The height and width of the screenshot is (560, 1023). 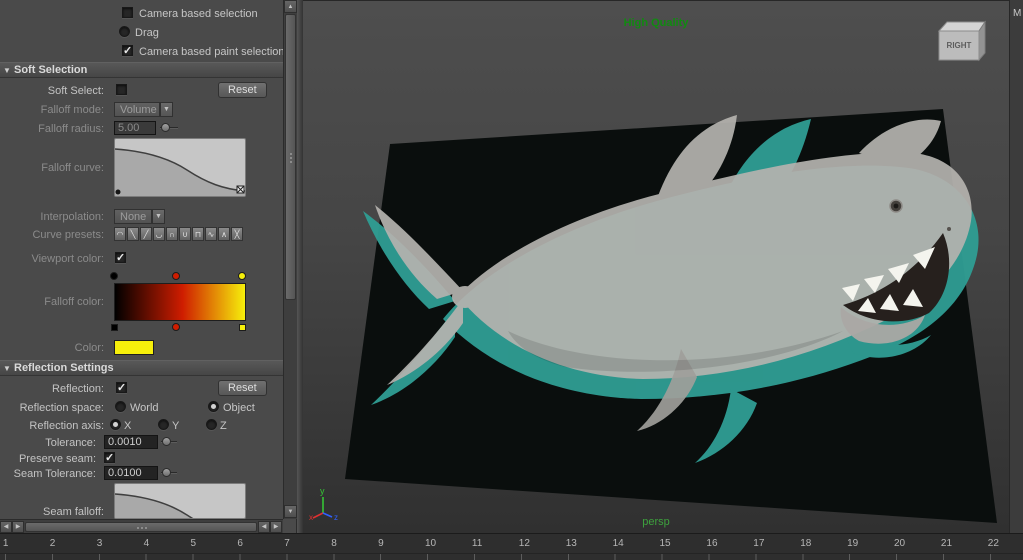 What do you see at coordinates (134, 347) in the screenshot?
I see `color-swatch` at bounding box center [134, 347].